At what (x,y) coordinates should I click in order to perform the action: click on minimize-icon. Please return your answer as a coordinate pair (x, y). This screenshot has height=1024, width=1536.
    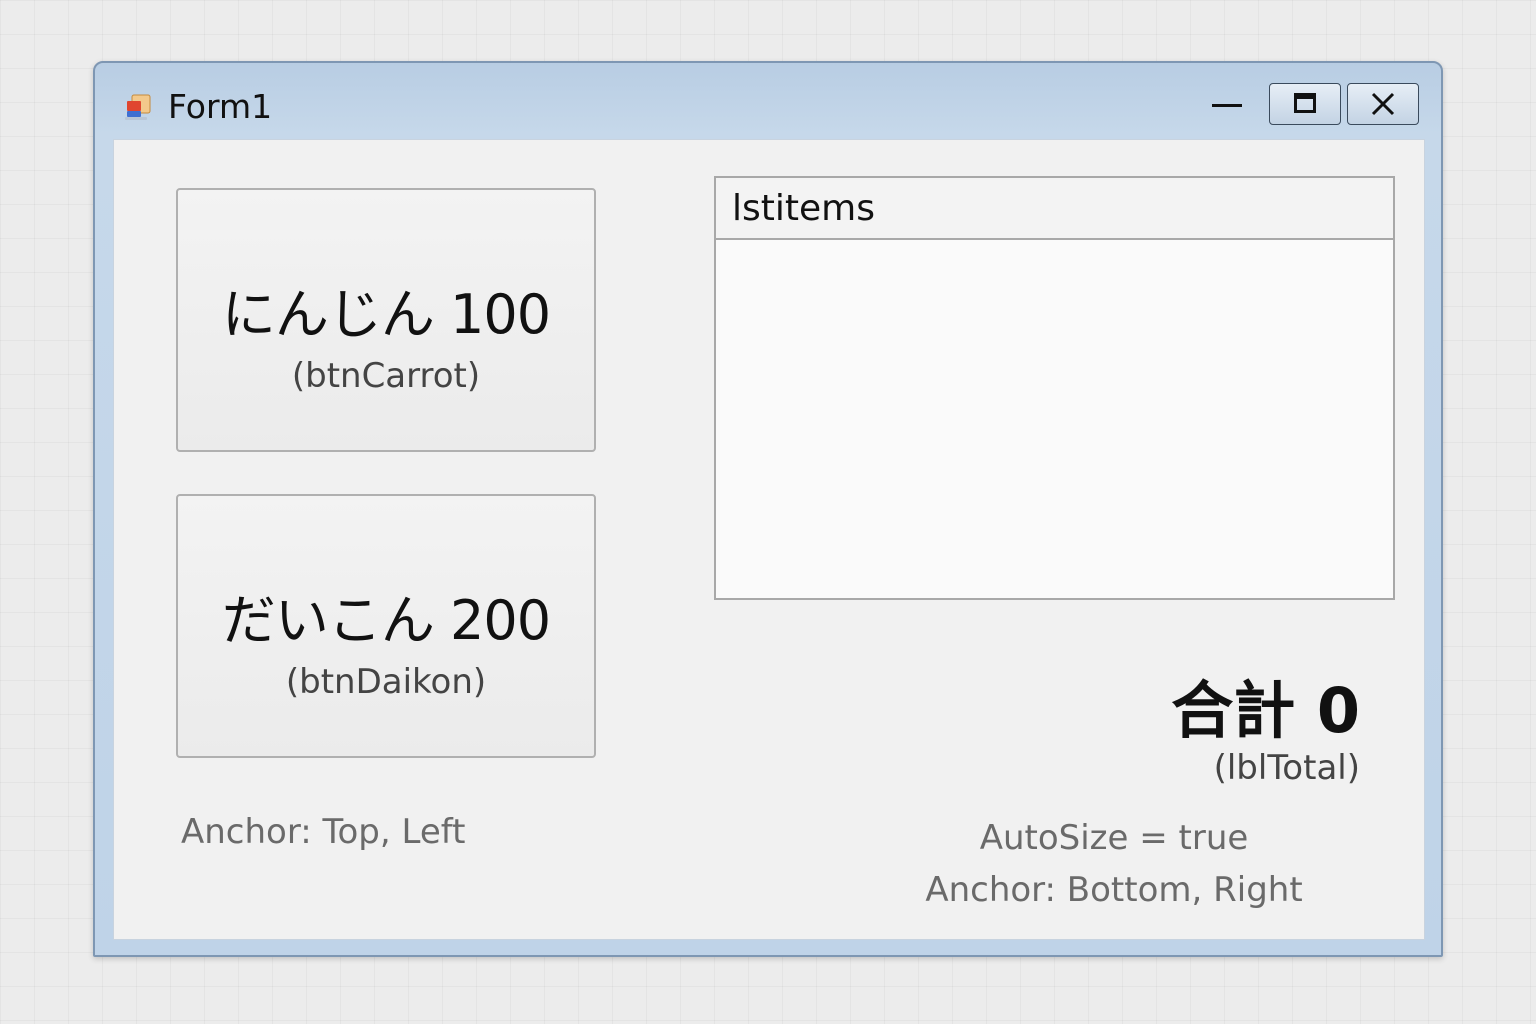
    Looking at the image, I should click on (1227, 105).